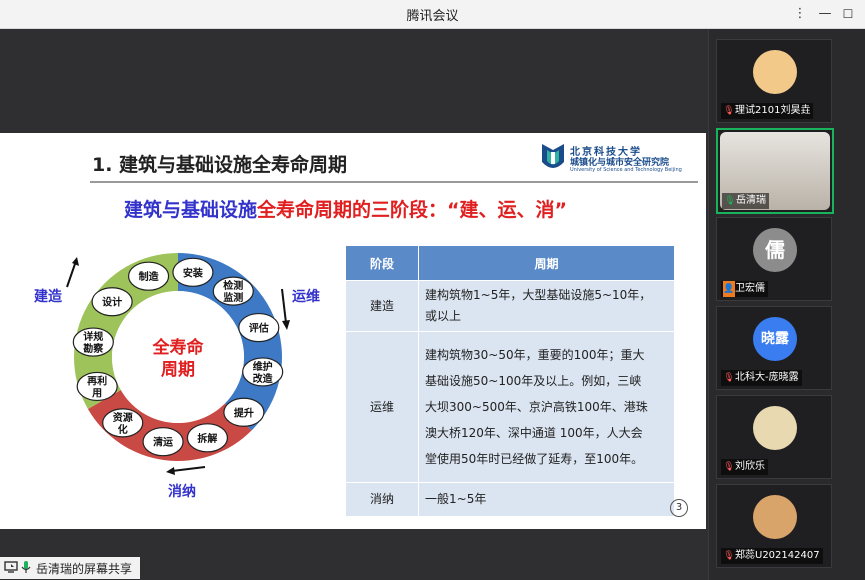 This screenshot has width=865, height=580. I want to click on phase-label-operate: 运维, so click(306, 296).